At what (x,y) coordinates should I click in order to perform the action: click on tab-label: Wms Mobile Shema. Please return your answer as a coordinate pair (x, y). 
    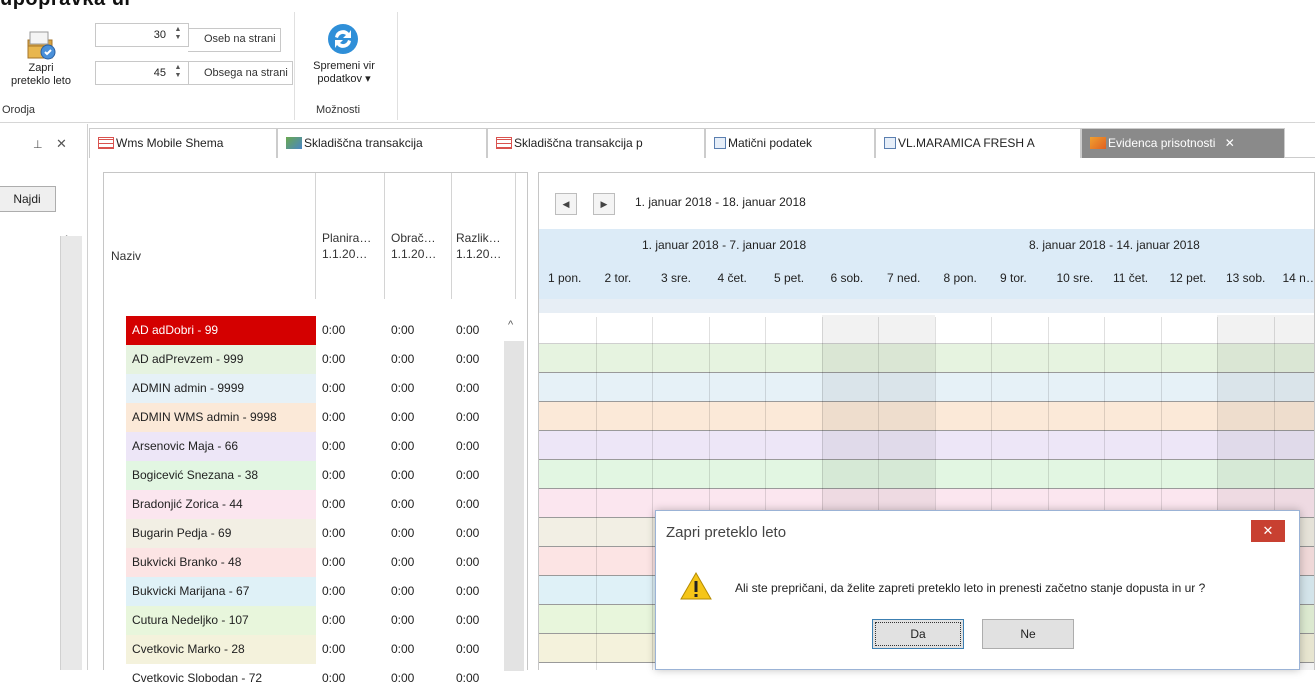
    Looking at the image, I should click on (169, 143).